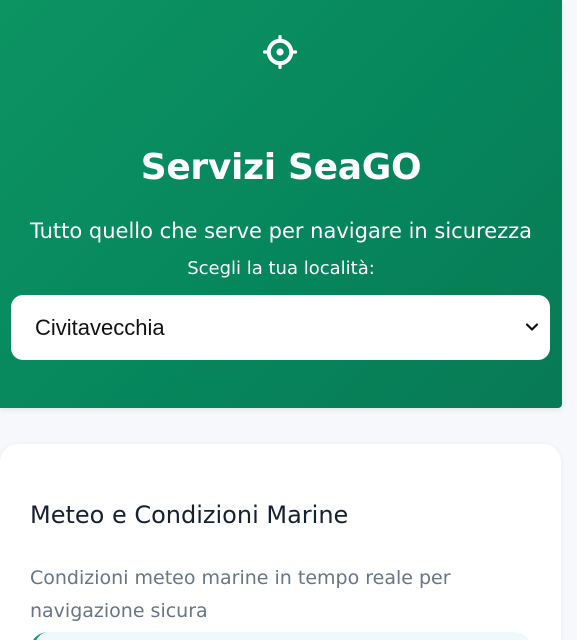 The height and width of the screenshot is (640, 577). Describe the element at coordinates (100, 327) in the screenshot. I see `selected-location: Civitavecchia` at that location.